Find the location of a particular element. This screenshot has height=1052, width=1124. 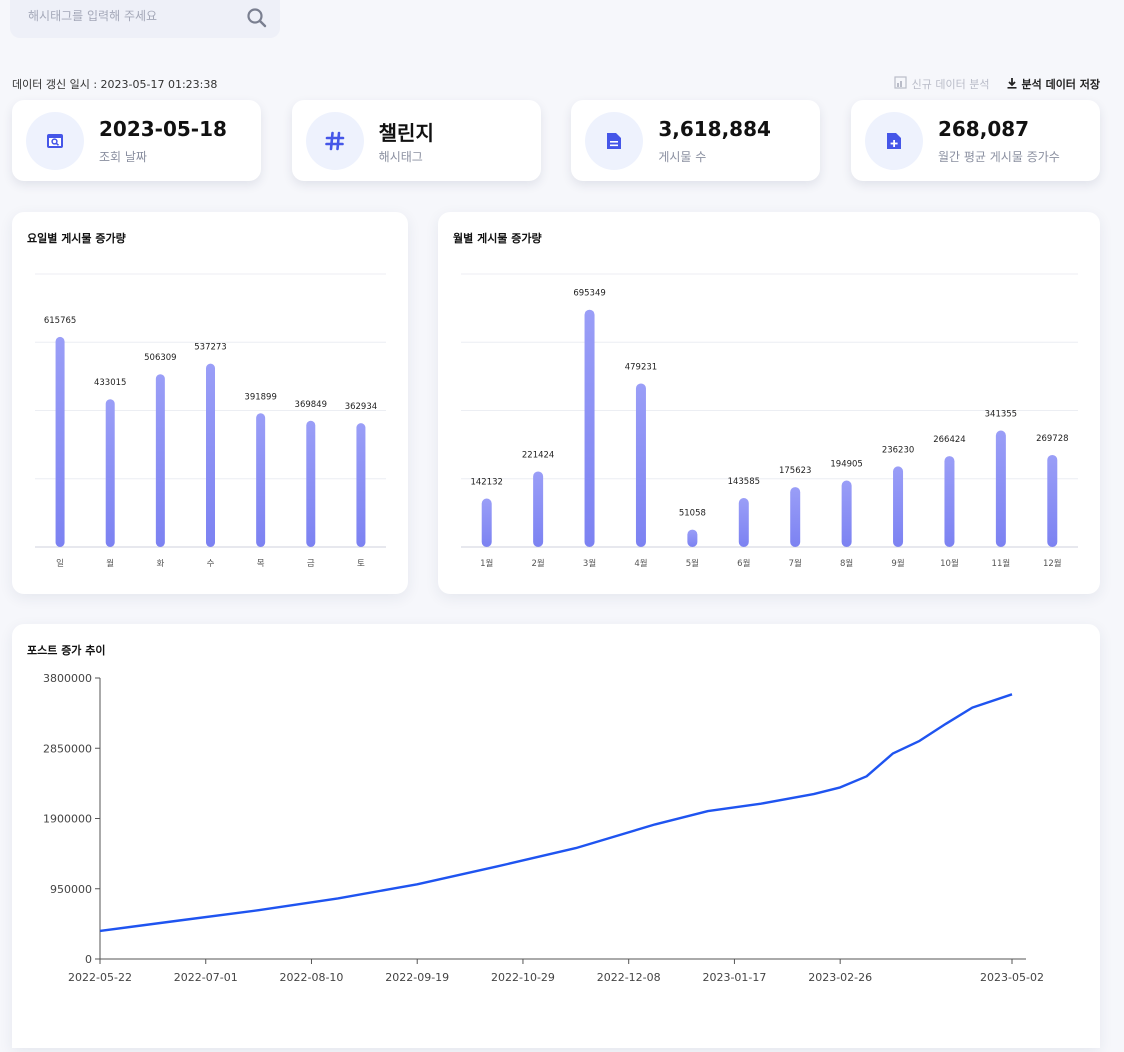

trend-chart-title: 포스트 증가 추이 is located at coordinates (66, 650).